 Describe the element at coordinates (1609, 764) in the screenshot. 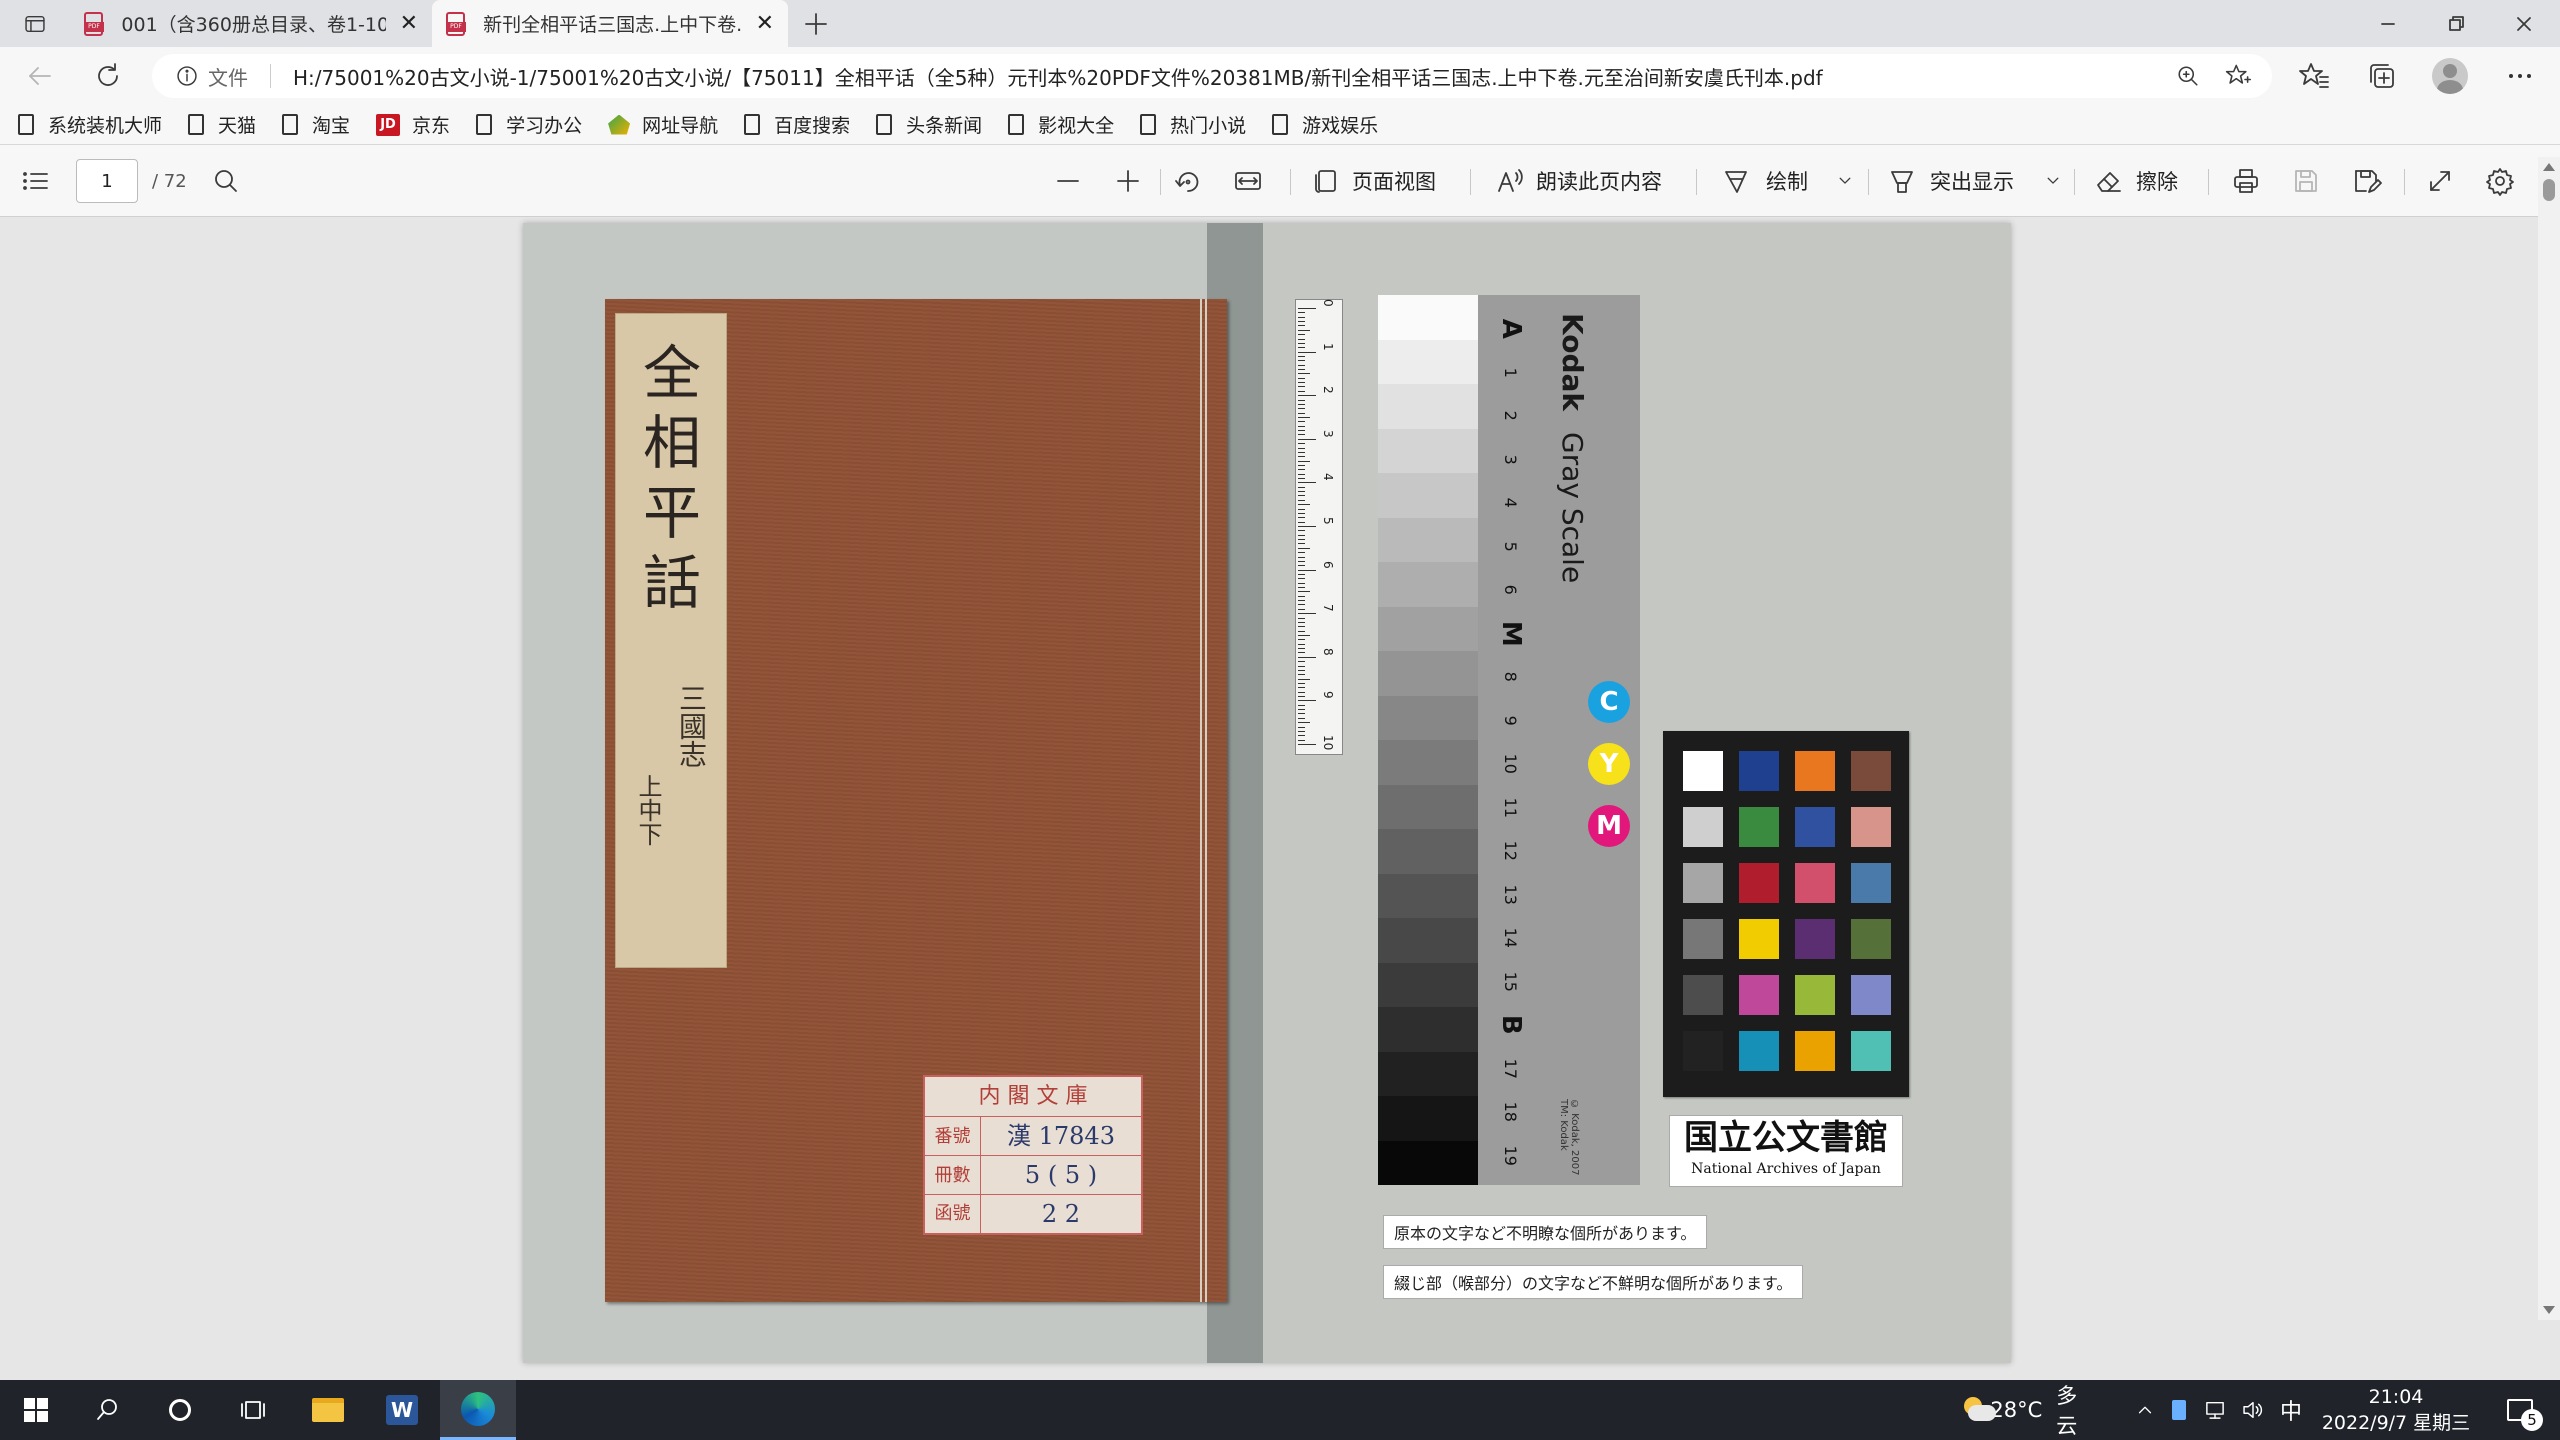

I see `yellow-marker: Y` at that location.